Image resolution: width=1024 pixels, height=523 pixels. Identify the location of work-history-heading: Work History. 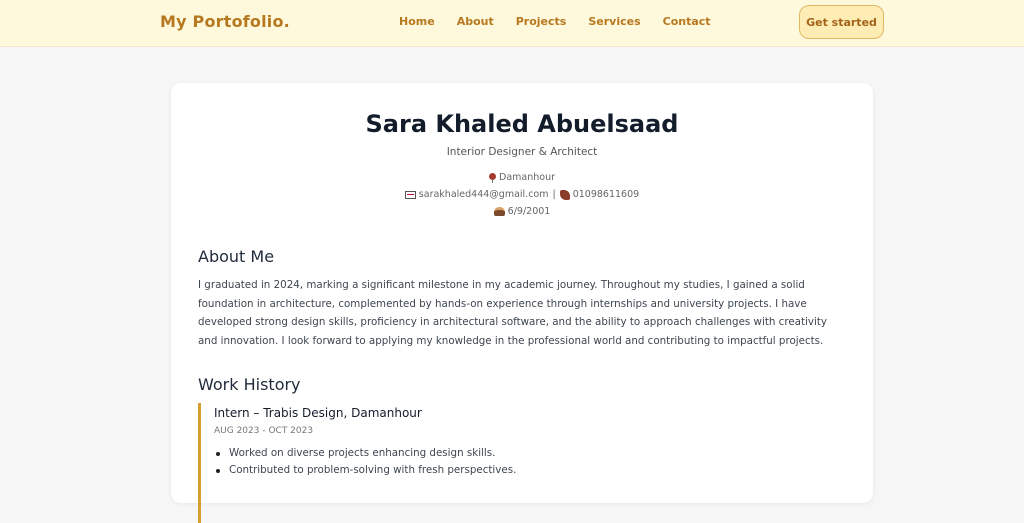
(249, 384).